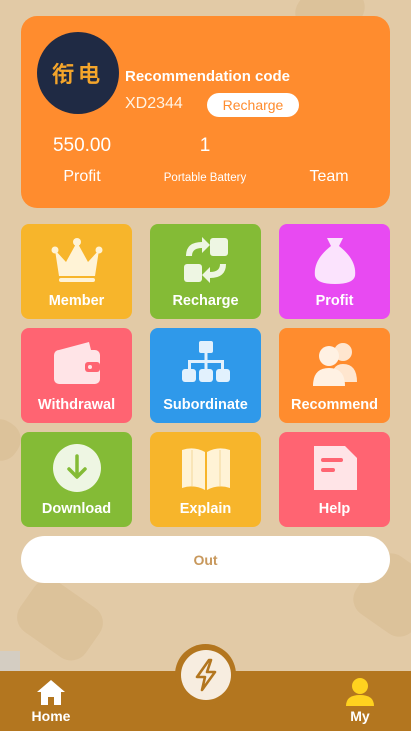 Image resolution: width=411 pixels, height=731 pixels. Describe the element at coordinates (334, 301) in the screenshot. I see `tile-label: Profit` at that location.